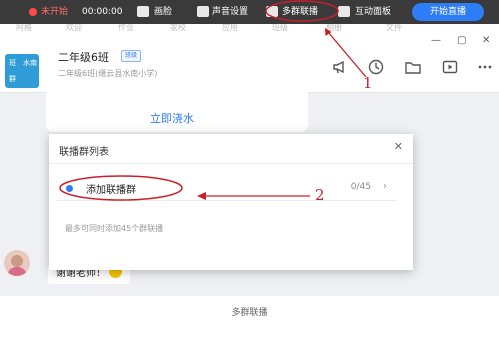 This screenshot has width=499, height=337. Describe the element at coordinates (368, 83) in the screenshot. I see `annotation-number-1: 1` at that location.